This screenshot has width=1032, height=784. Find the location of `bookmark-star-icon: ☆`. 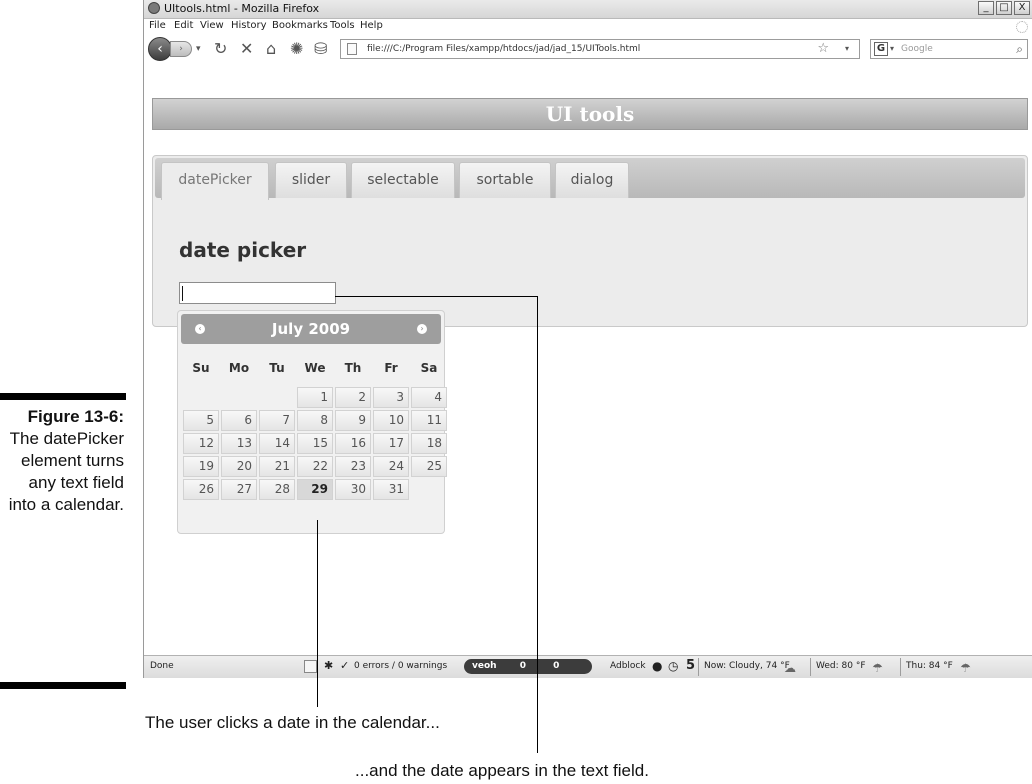

bookmark-star-icon: ☆ is located at coordinates (823, 49).